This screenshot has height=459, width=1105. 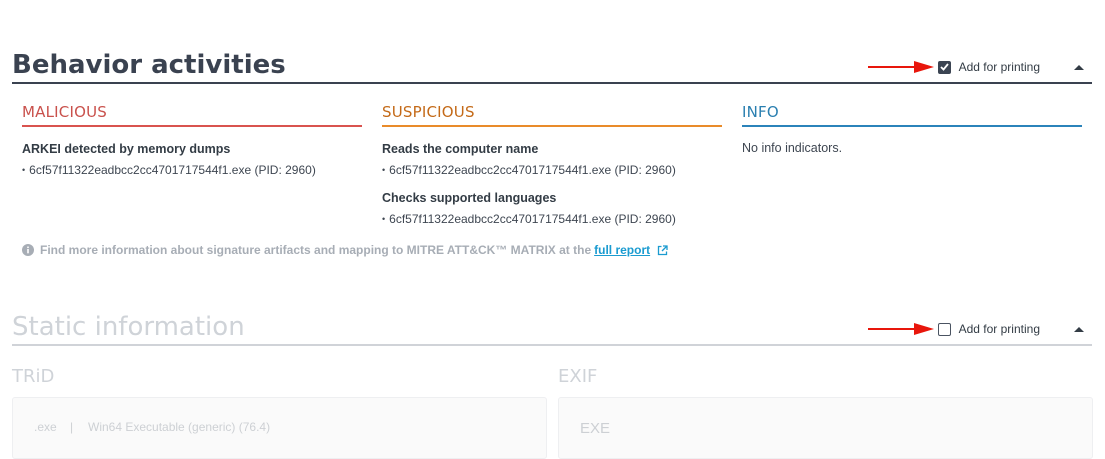 I want to click on static-print-label: Add for printing, so click(x=999, y=329).